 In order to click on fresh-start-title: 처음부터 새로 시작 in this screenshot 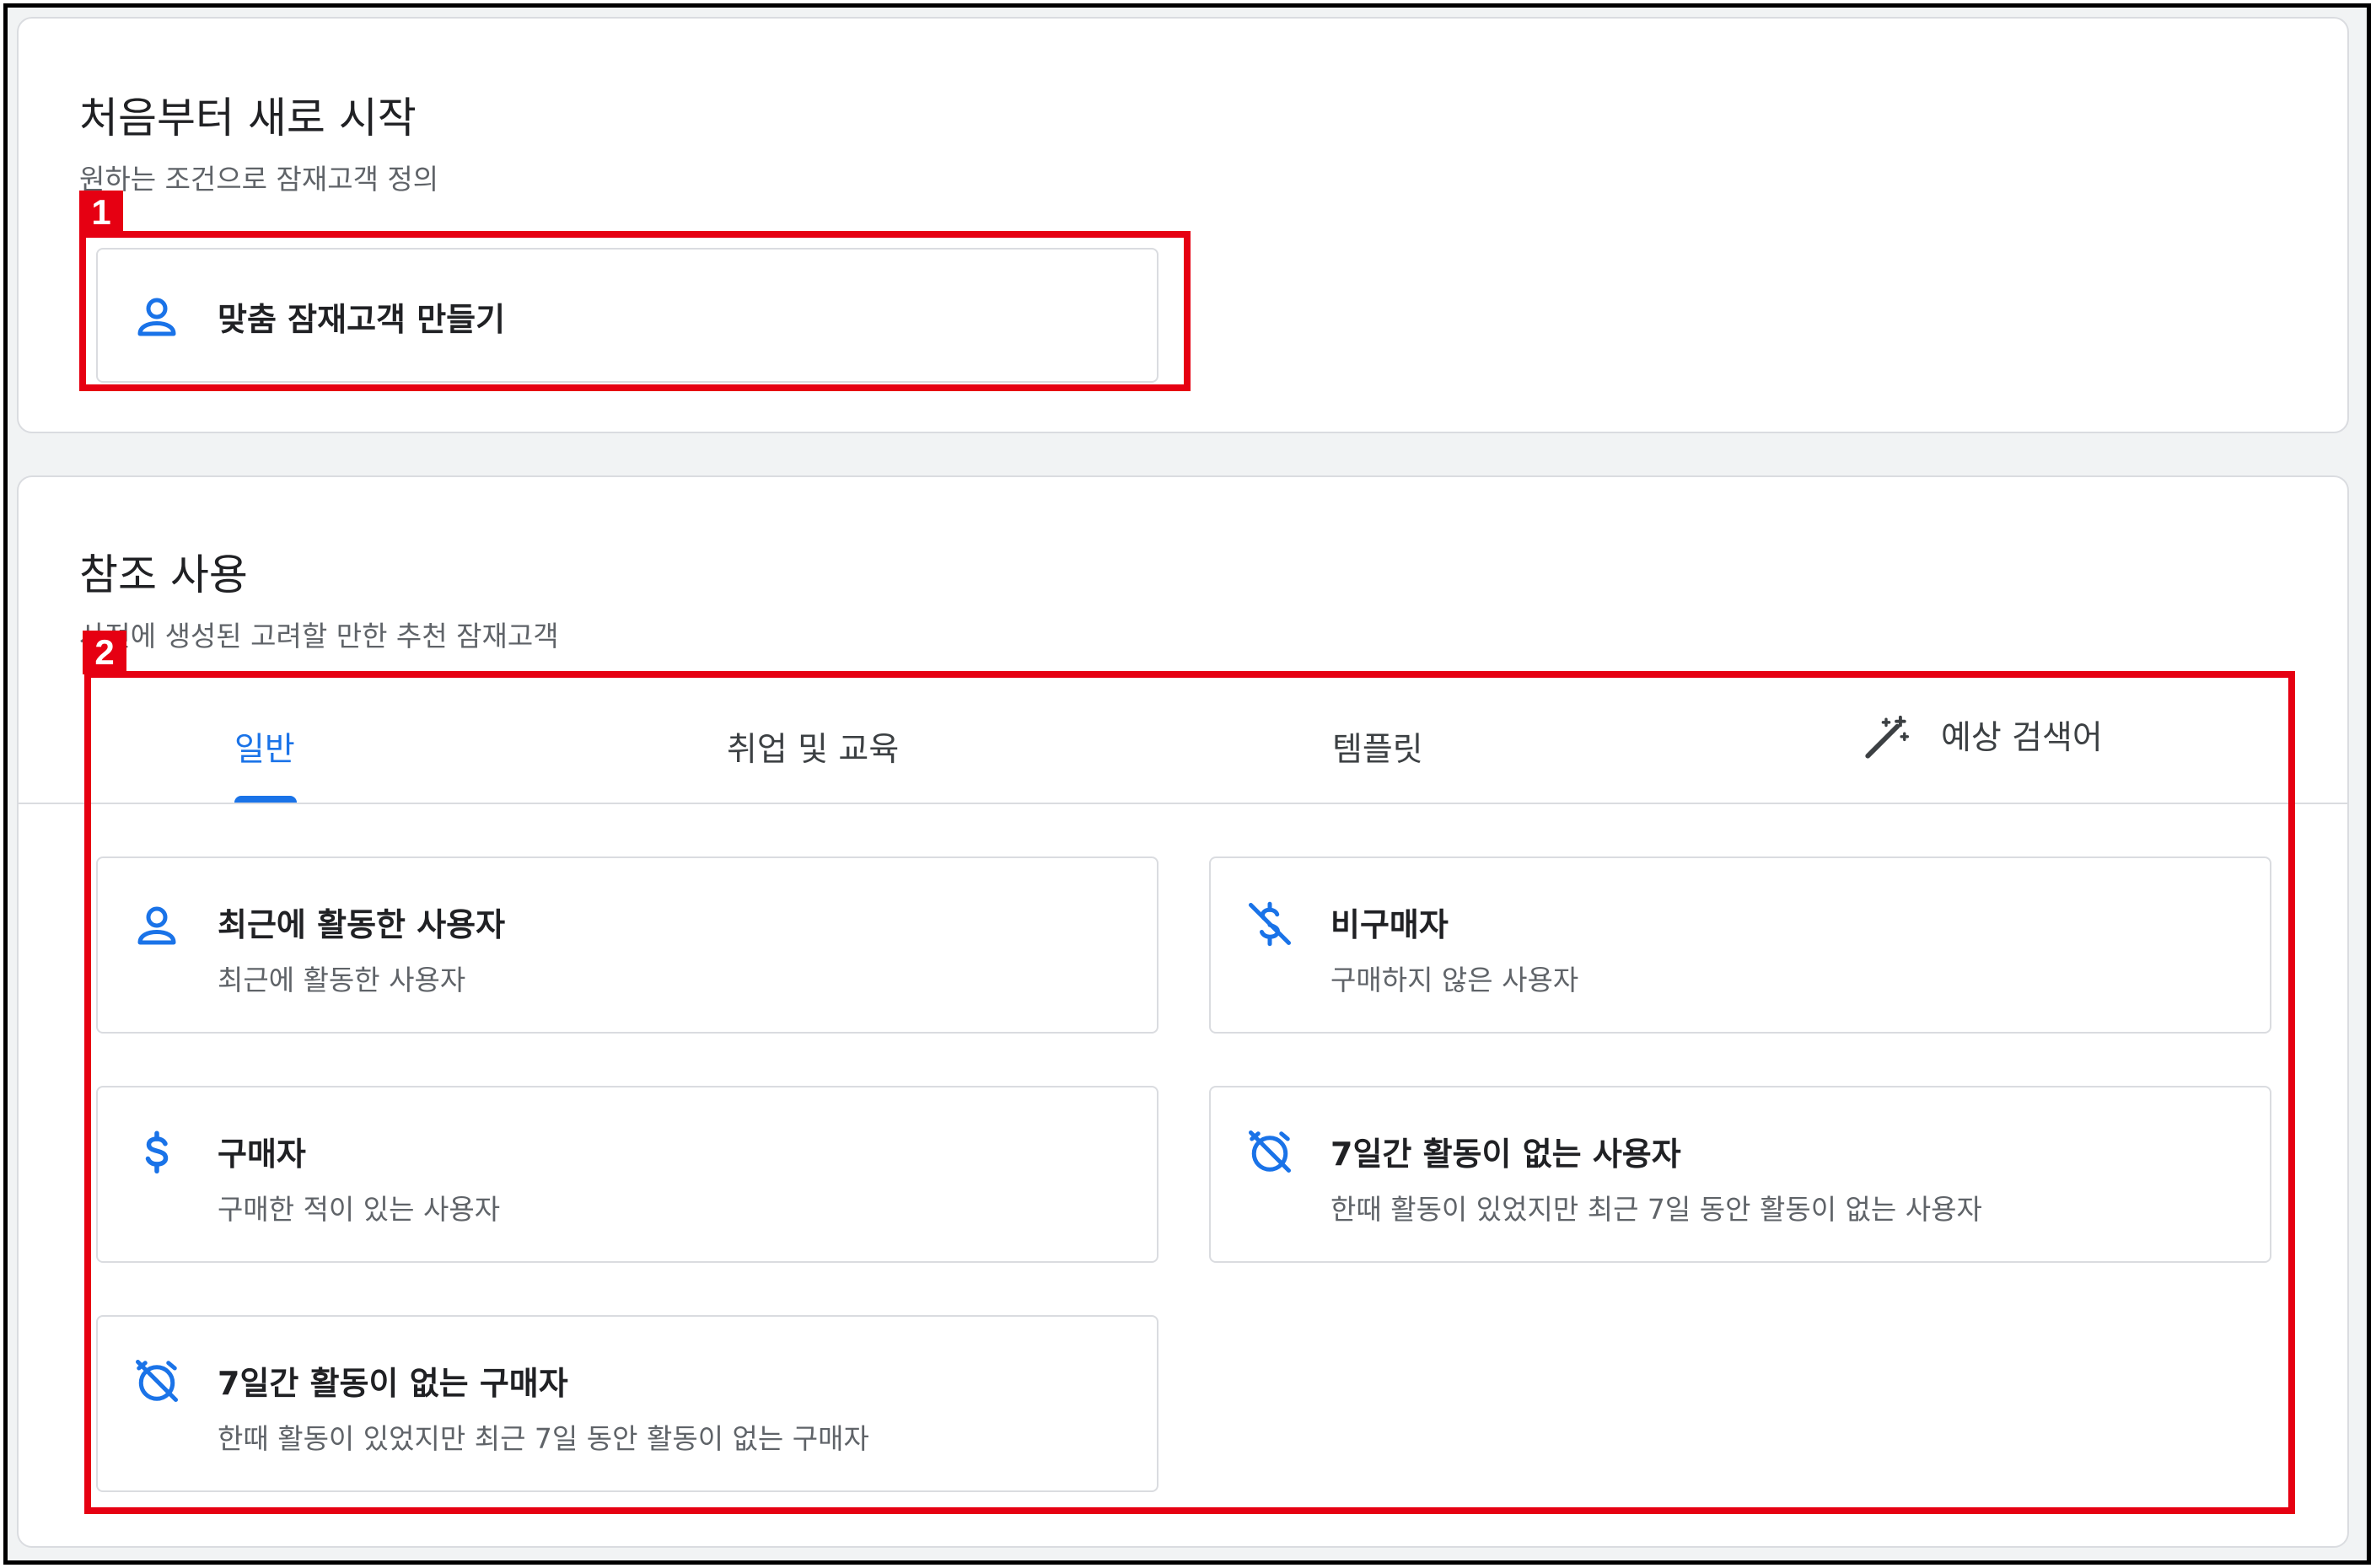, I will do `click(248, 118)`.